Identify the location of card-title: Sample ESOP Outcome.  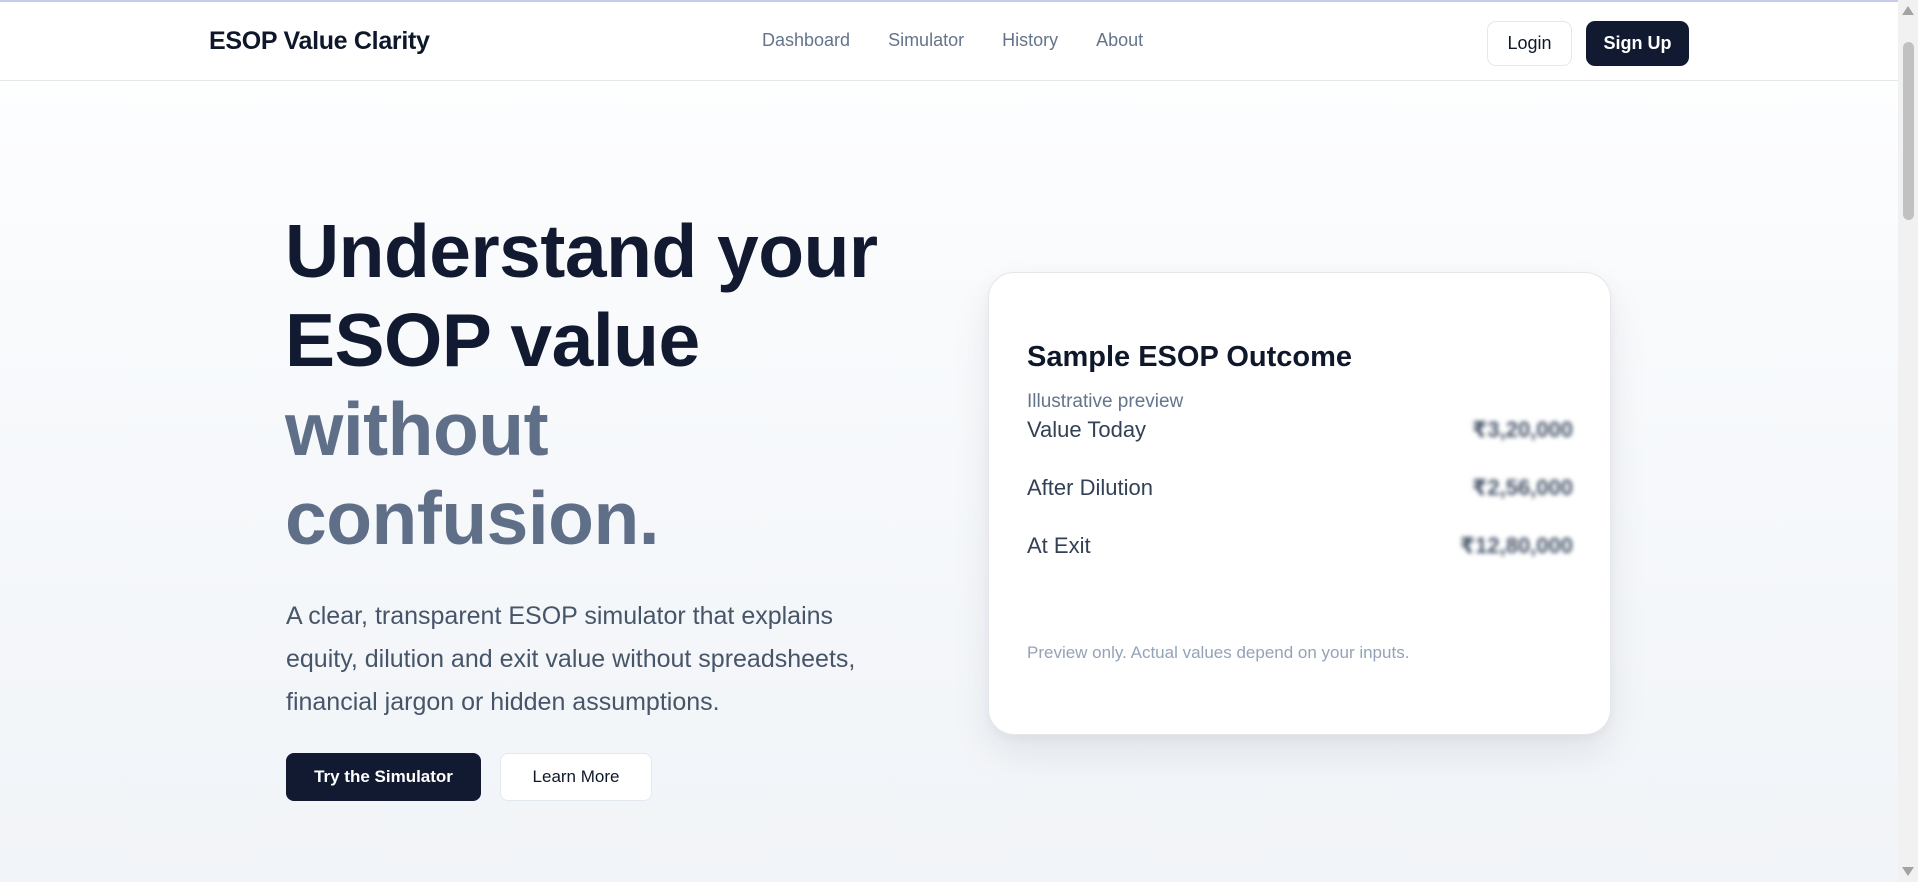
(1190, 357).